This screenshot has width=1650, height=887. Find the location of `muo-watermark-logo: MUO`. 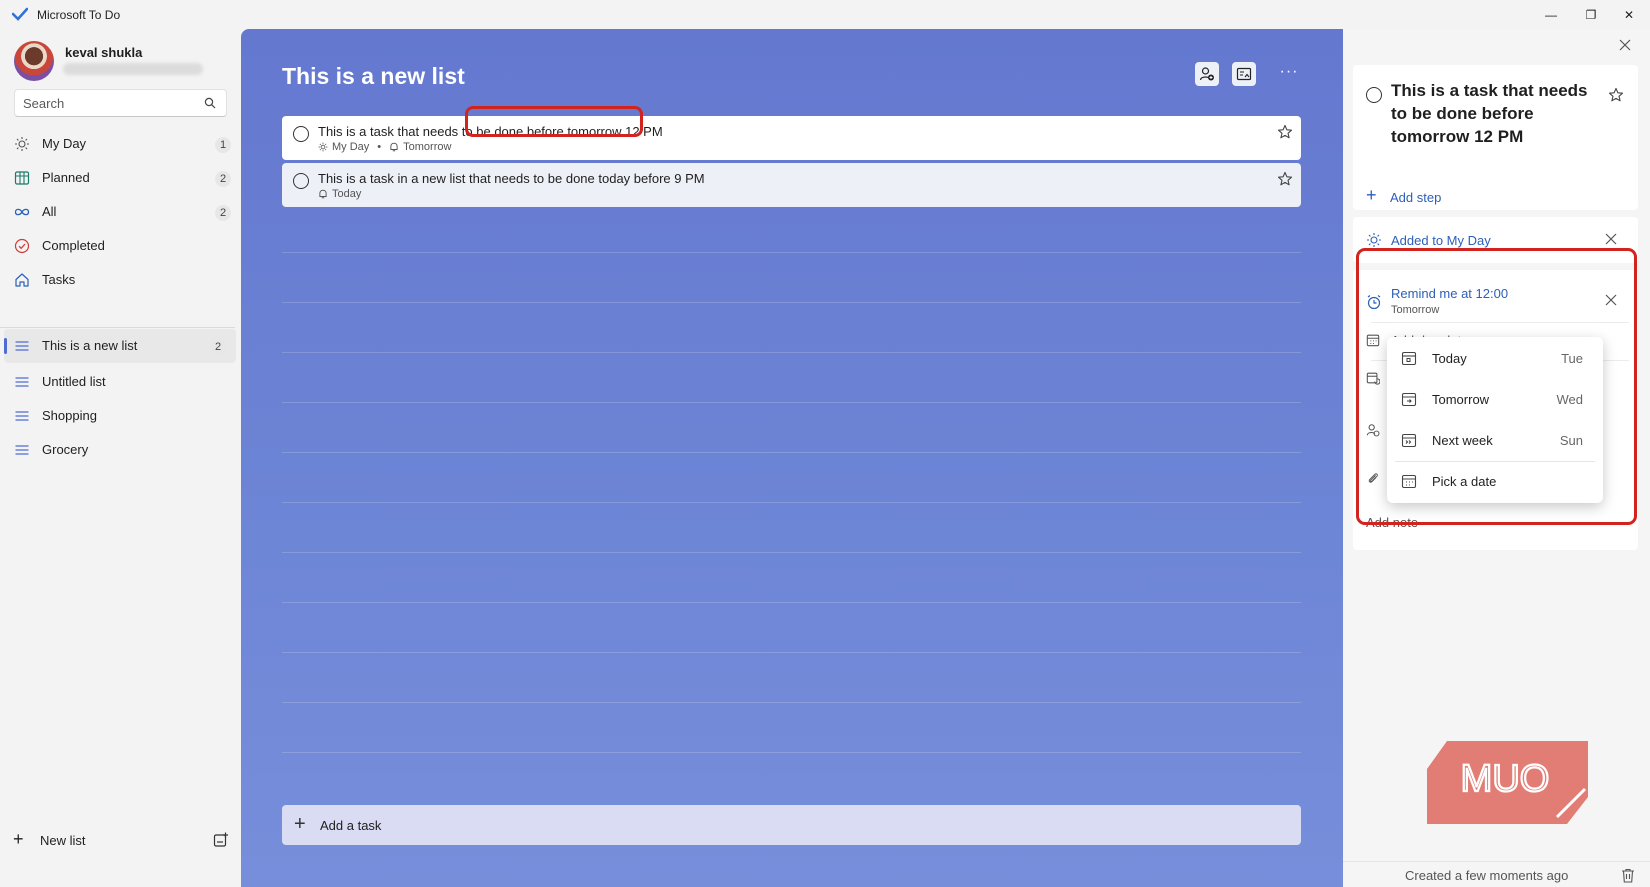

muo-watermark-logo: MUO is located at coordinates (1507, 782).